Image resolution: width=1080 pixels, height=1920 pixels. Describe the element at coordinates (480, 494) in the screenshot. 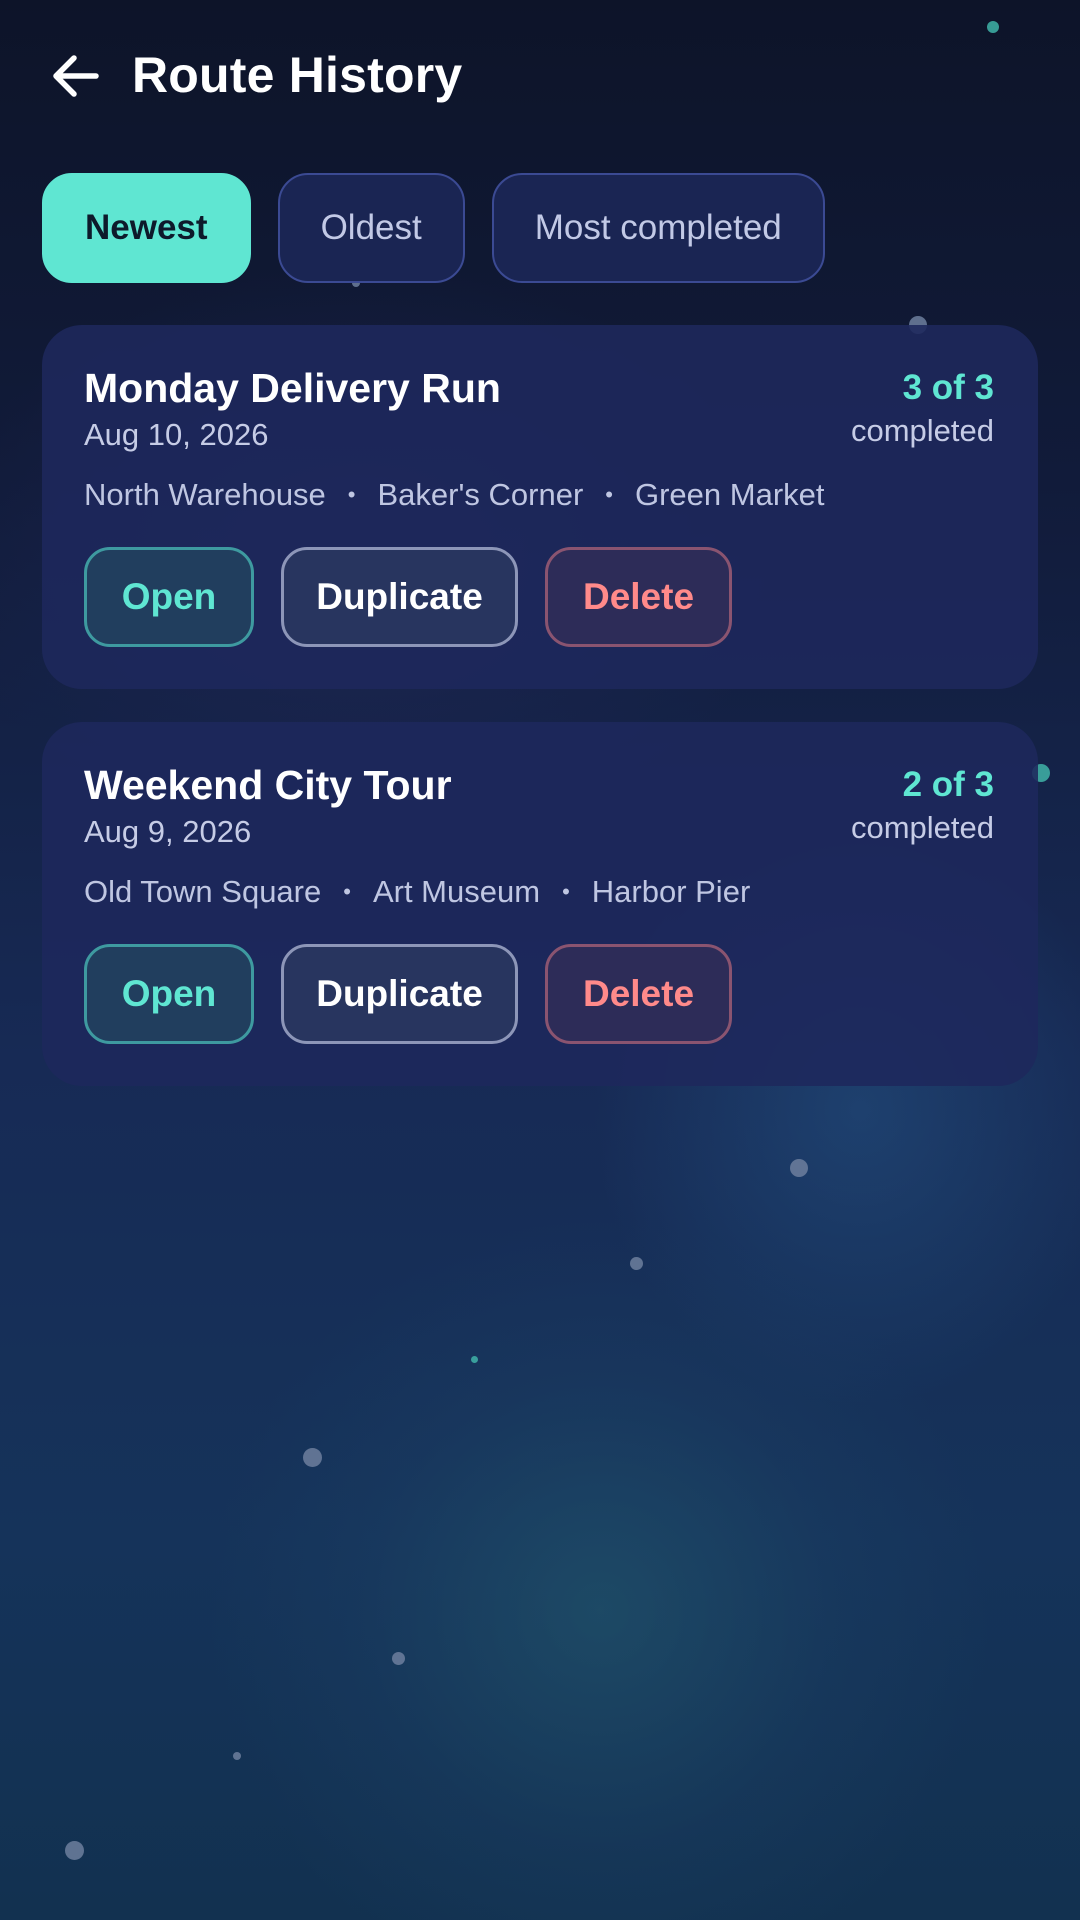

I see `stop-name: Baker's Corner` at that location.